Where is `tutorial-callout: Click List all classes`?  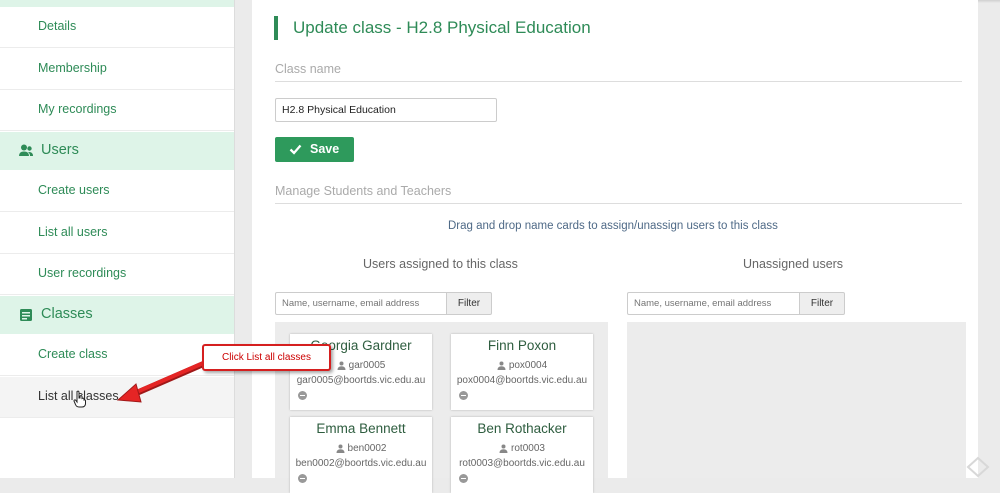 tutorial-callout: Click List all classes is located at coordinates (266, 357).